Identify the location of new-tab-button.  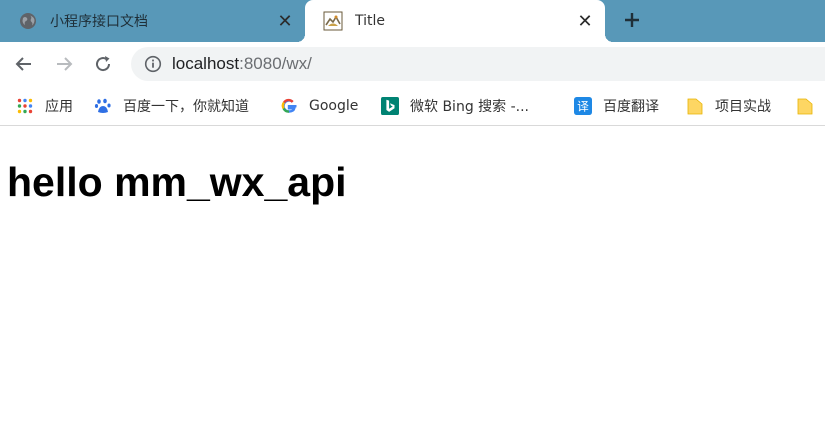
(632, 21).